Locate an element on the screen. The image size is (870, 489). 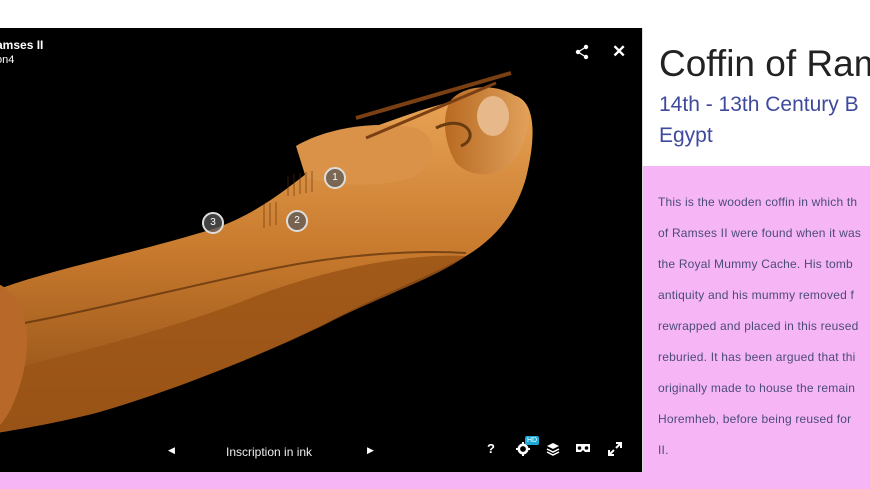
annotation-hotspot-1: 1 is located at coordinates (335, 178).